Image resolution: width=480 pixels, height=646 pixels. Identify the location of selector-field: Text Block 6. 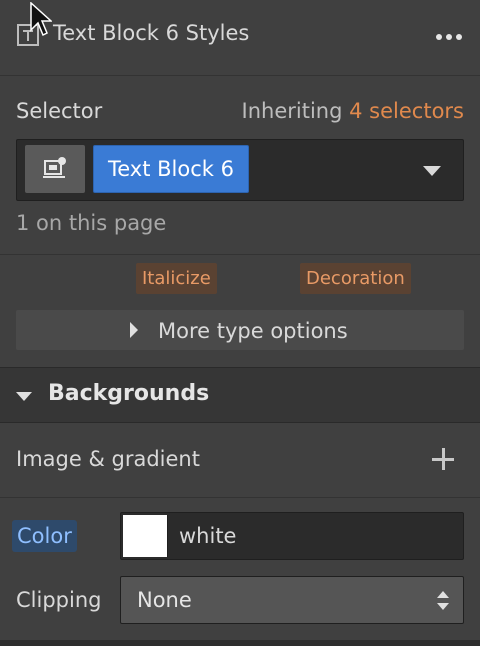
(240, 170).